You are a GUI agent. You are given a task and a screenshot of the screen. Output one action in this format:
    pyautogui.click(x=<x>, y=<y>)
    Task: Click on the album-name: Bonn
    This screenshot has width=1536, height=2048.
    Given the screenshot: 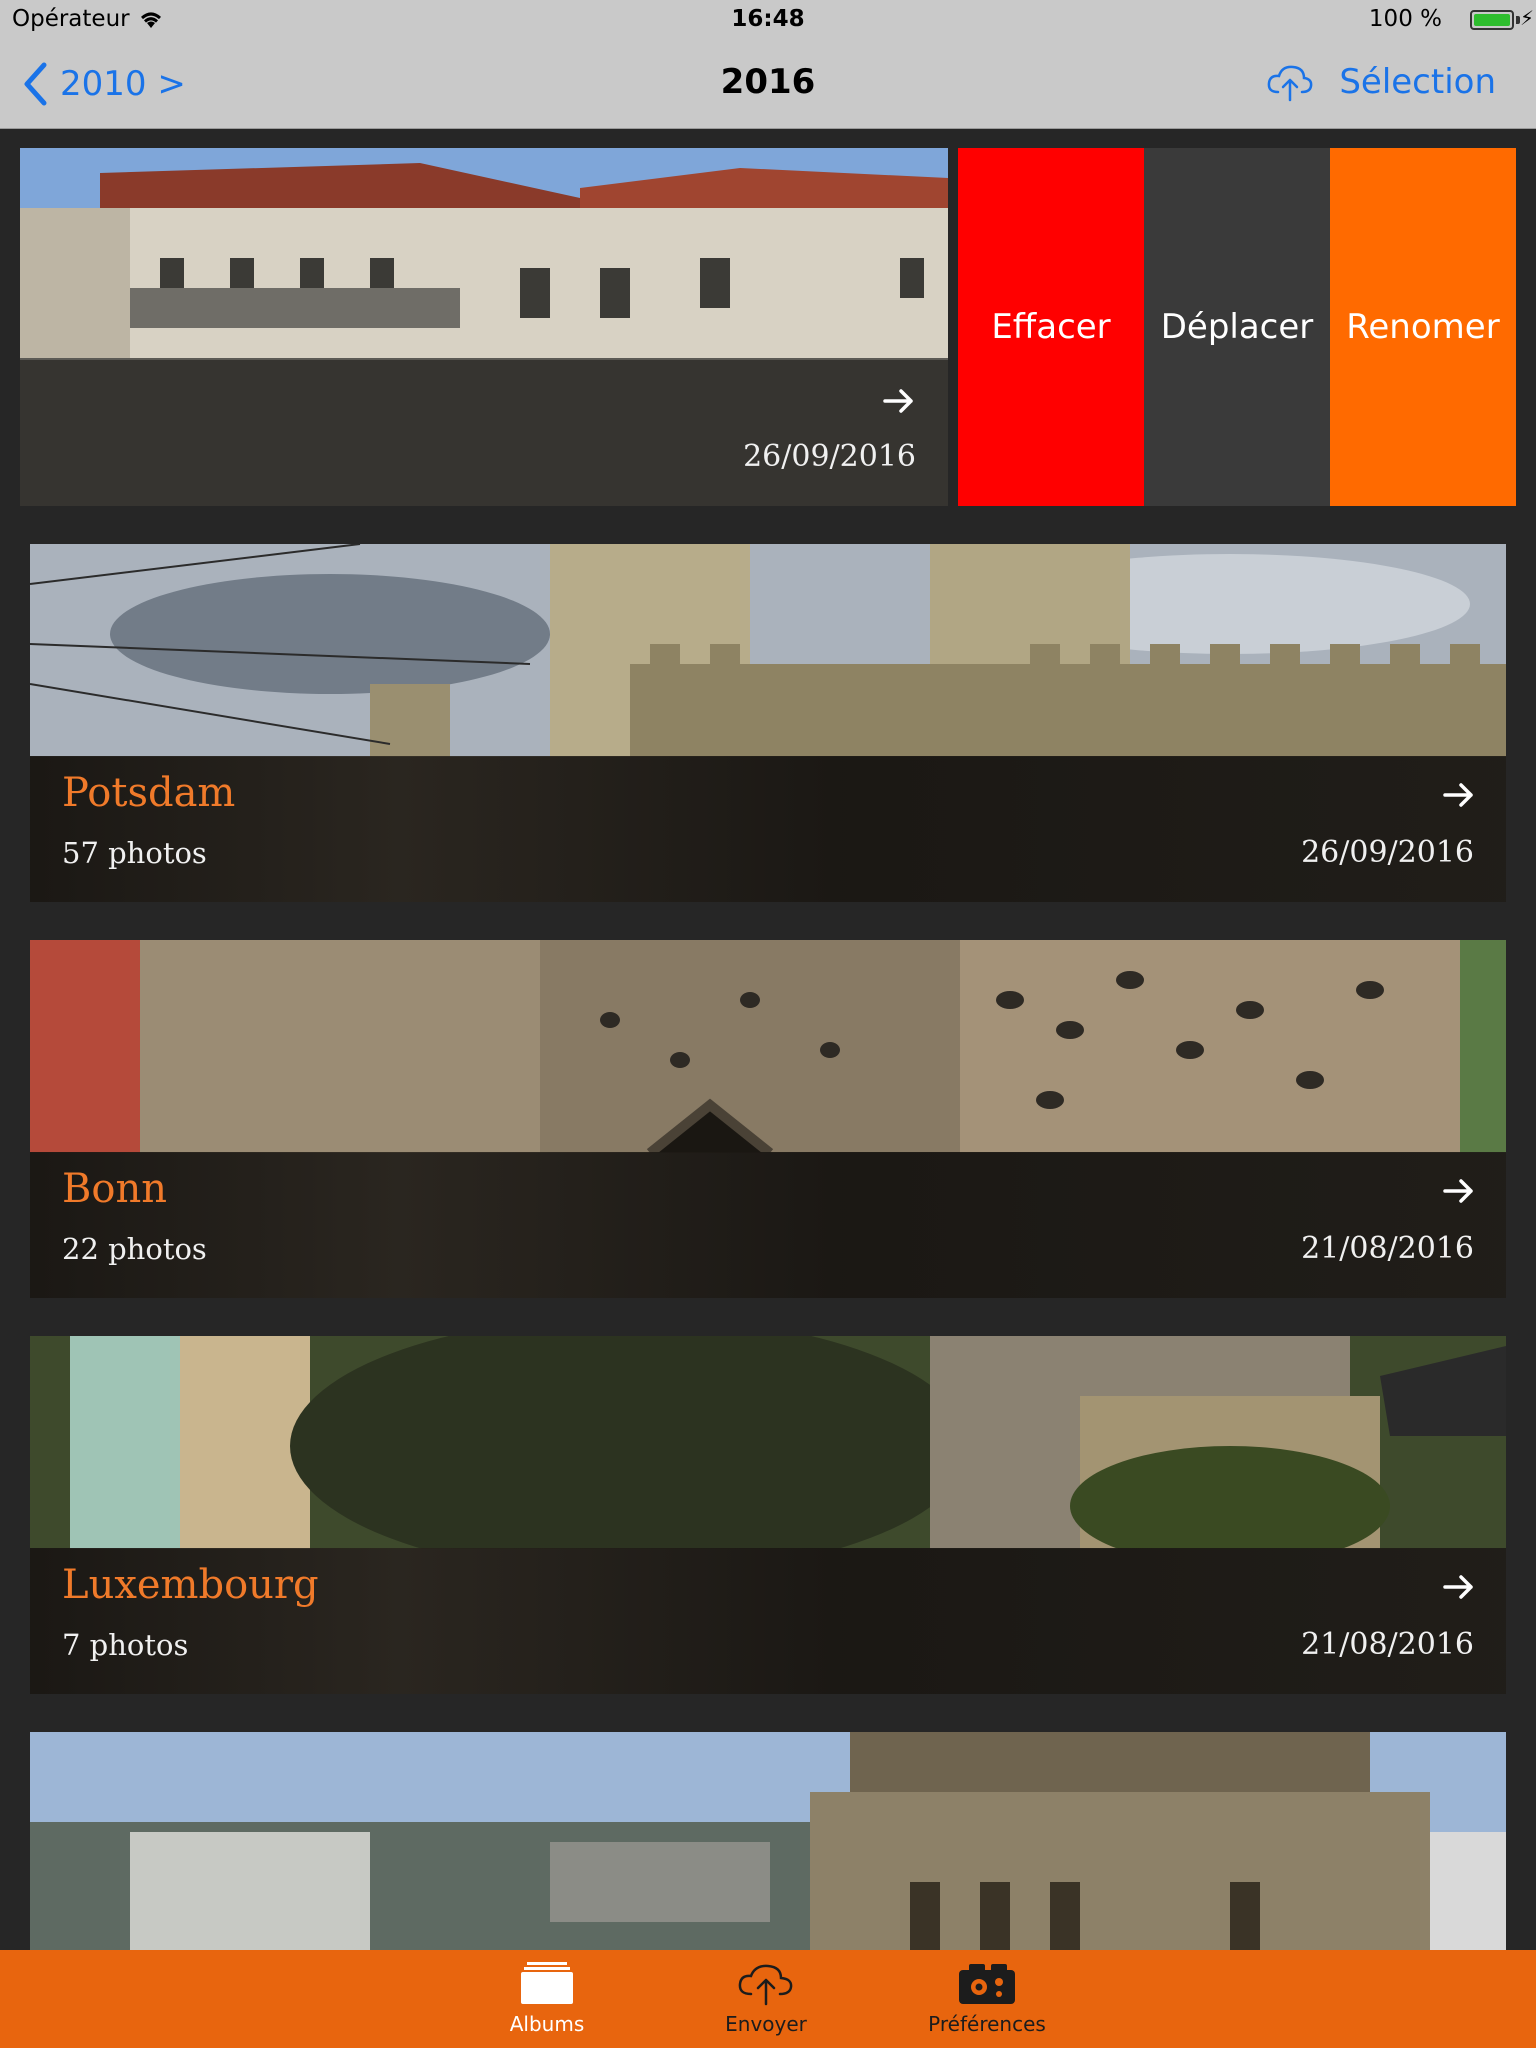 What is the action you would take?
    pyautogui.click(x=114, y=1189)
    